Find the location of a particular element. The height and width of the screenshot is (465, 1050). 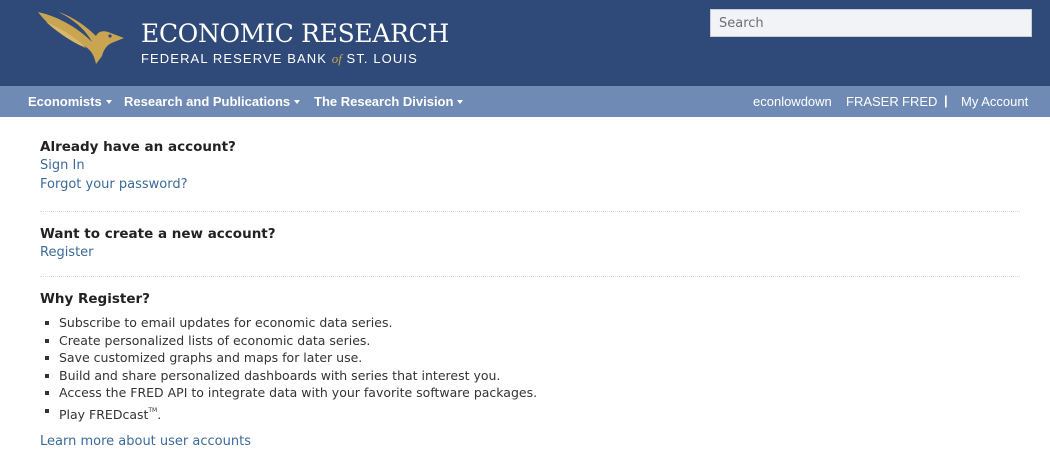

why-register-heading: Why Register? is located at coordinates (95, 299).